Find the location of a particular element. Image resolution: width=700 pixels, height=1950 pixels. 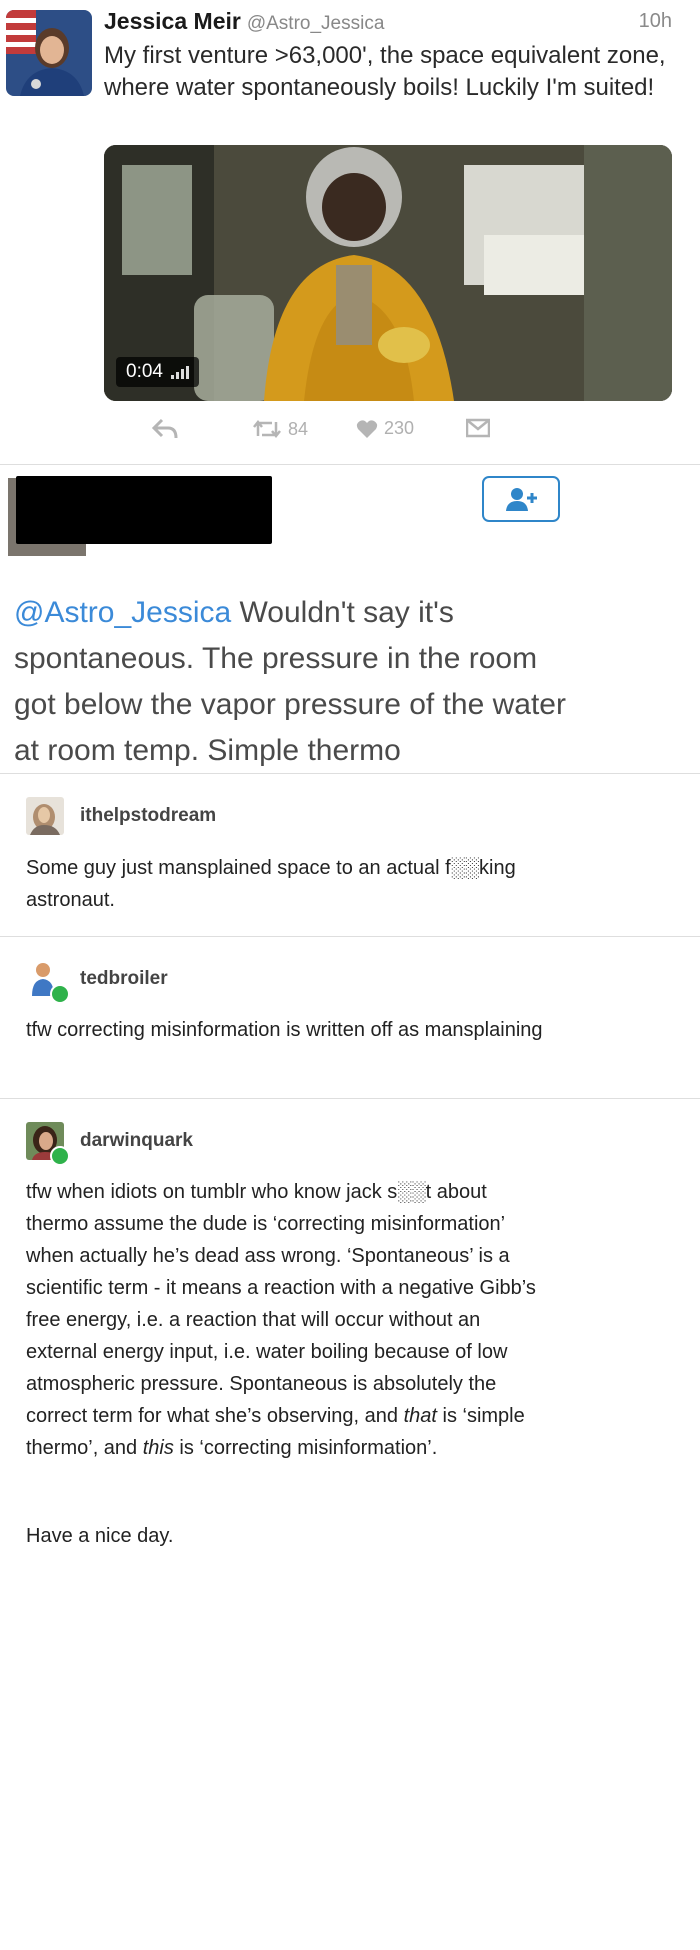

tweet-author-handle: @Astro_Jessica is located at coordinates (316, 23).